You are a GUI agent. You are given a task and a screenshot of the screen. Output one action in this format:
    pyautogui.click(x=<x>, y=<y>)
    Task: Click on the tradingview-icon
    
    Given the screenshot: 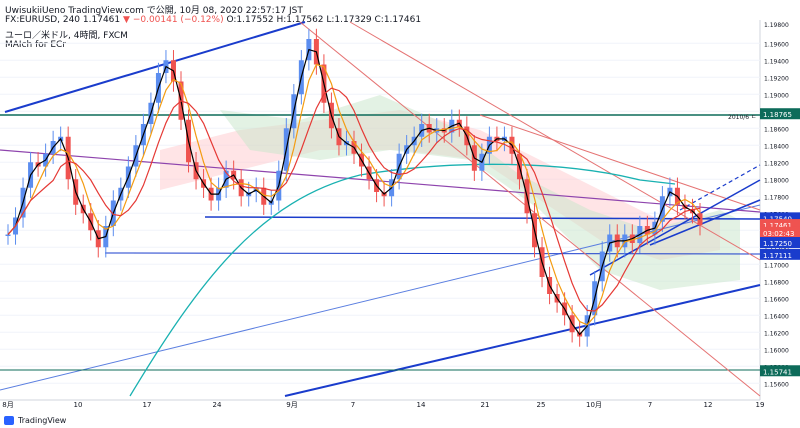 What is the action you would take?
    pyautogui.click(x=9, y=420)
    